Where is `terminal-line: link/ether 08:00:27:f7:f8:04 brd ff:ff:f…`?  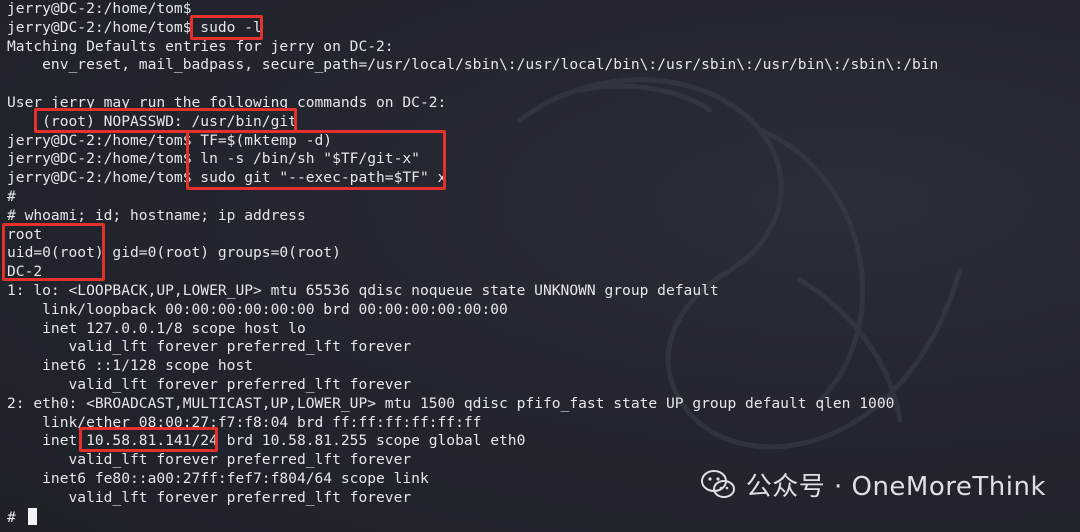
terminal-line: link/ether 08:00:27:f7:f8:04 brd ff:ff:f… is located at coordinates (244, 422).